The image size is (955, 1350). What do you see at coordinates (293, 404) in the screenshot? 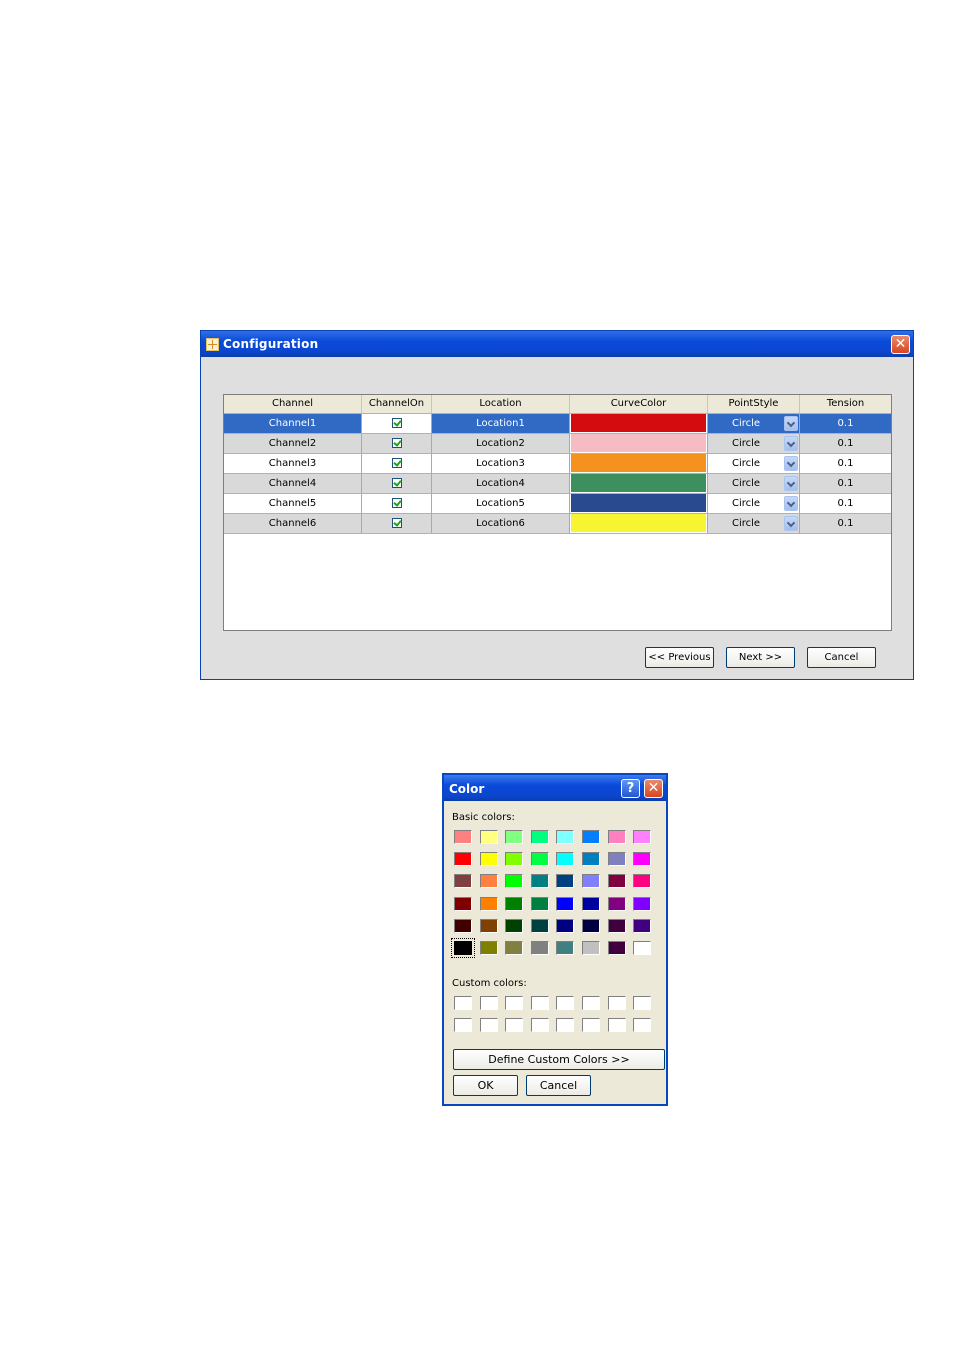
I see `column-header-channel: Channel` at bounding box center [293, 404].